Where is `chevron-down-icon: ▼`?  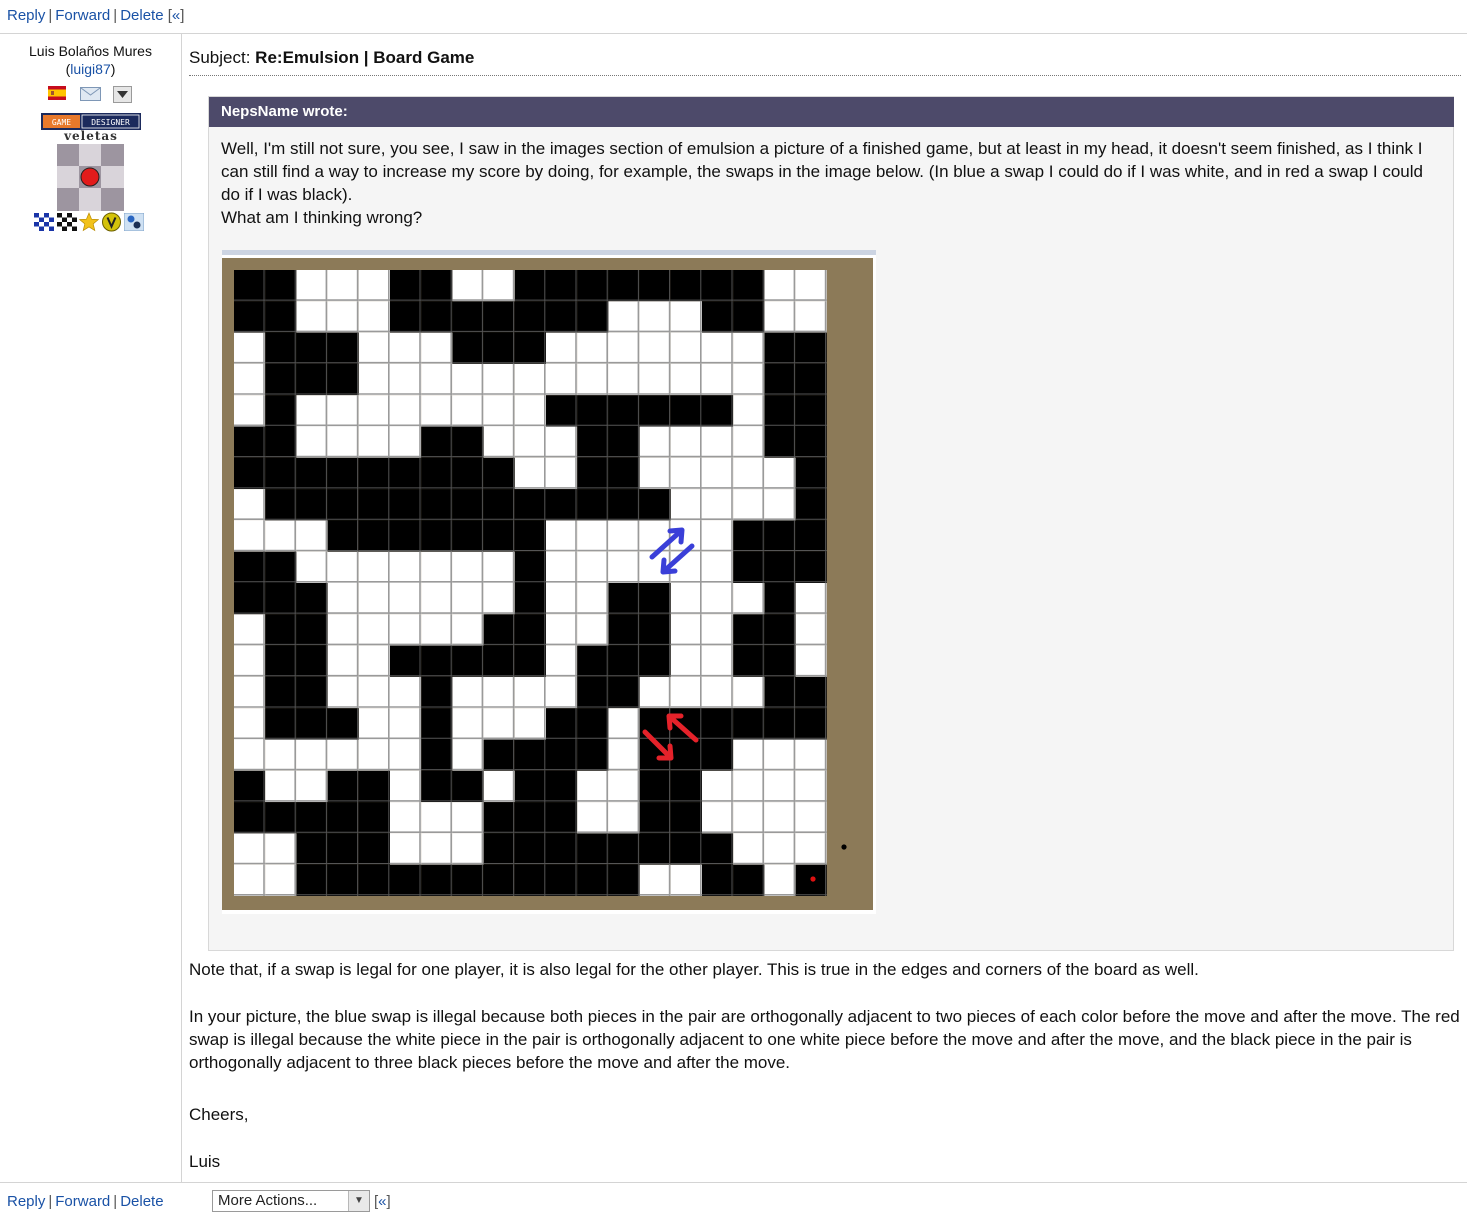 chevron-down-icon: ▼ is located at coordinates (358, 1201).